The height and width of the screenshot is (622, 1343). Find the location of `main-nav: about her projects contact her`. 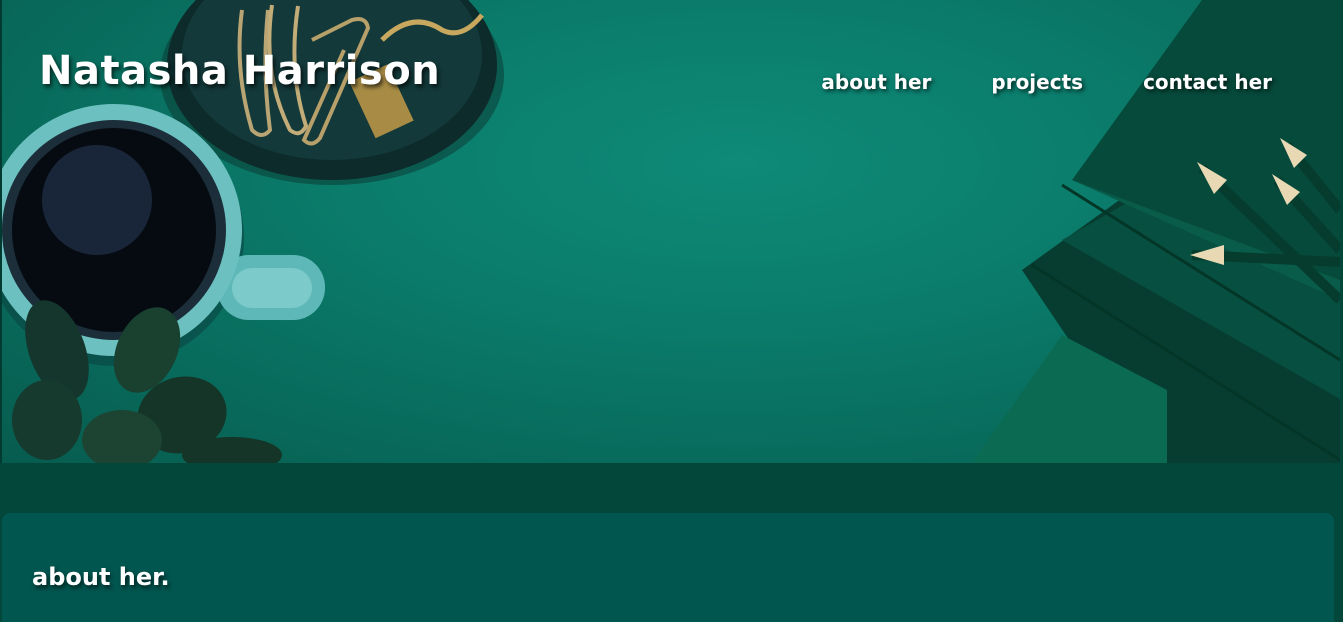

main-nav: about her projects contact her is located at coordinates (1046, 82).